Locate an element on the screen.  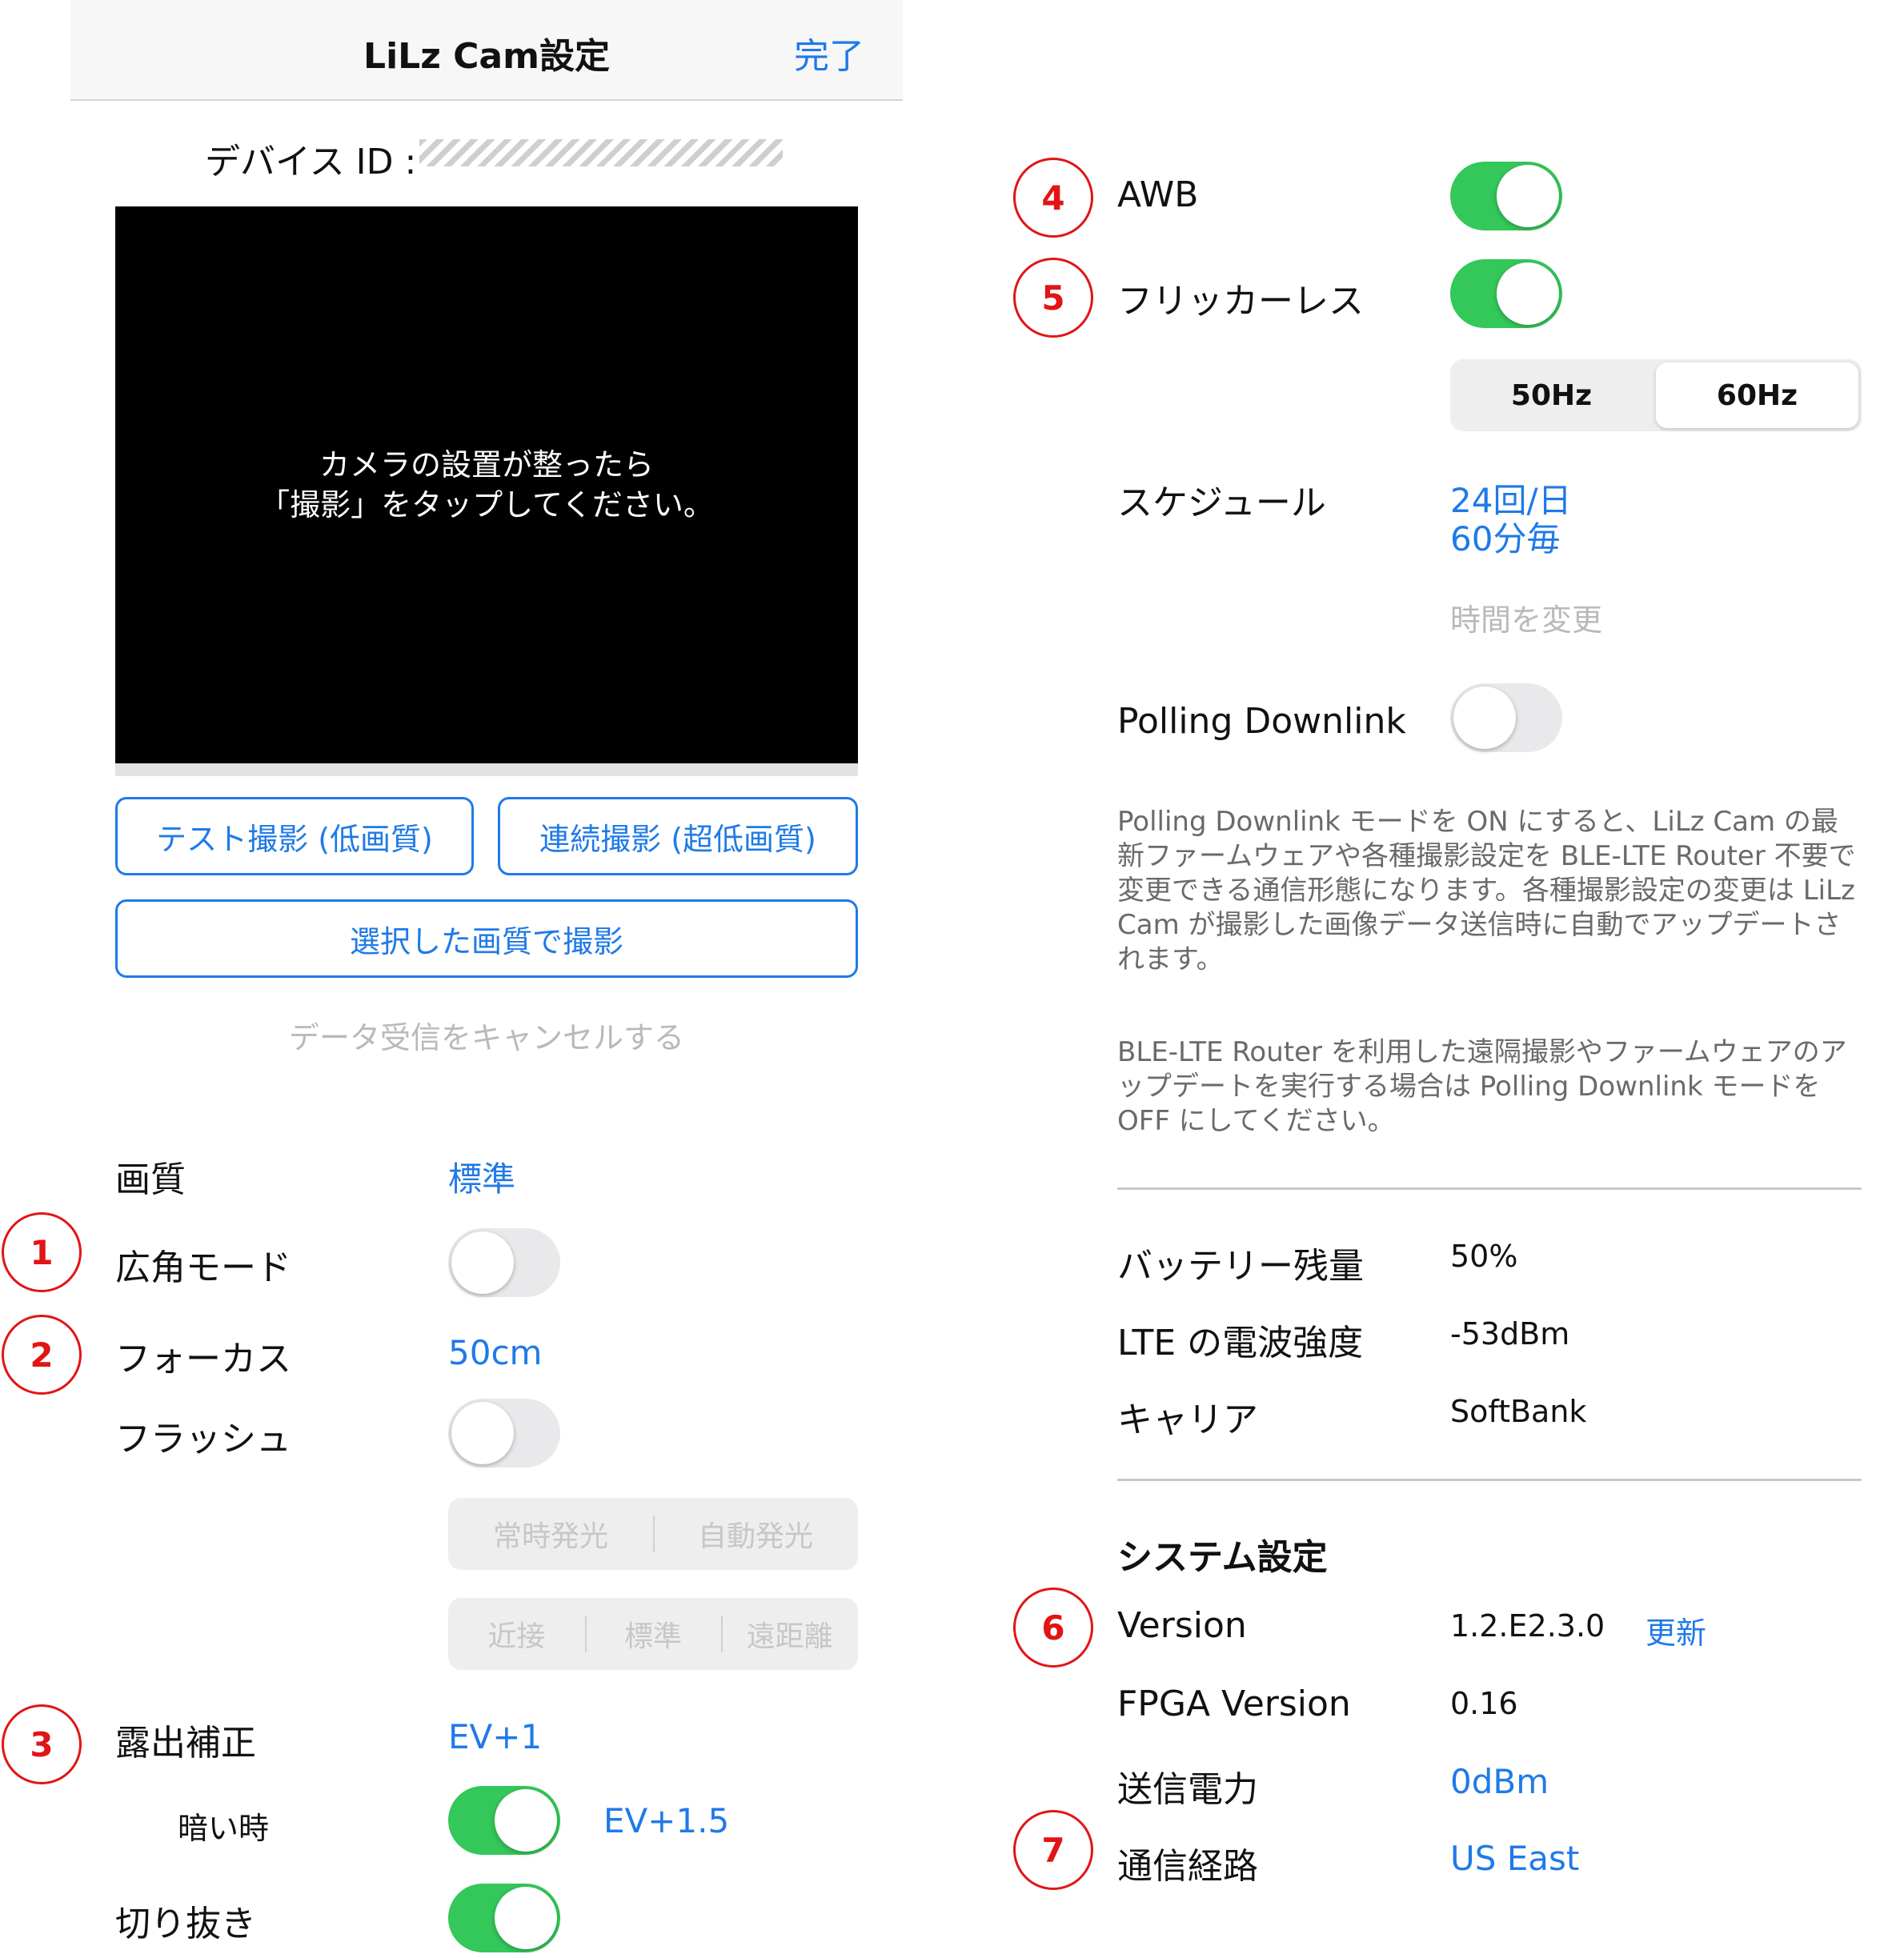
polling-downlink-toggle is located at coordinates (1506, 718).